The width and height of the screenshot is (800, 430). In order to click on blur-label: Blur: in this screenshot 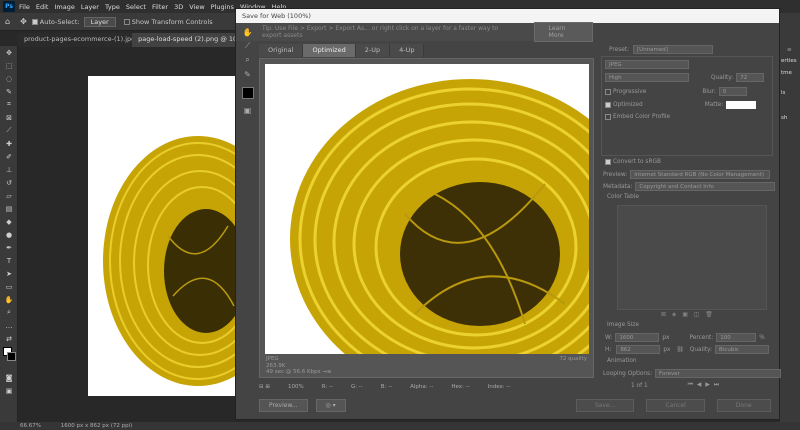, I will do `click(709, 91)`.